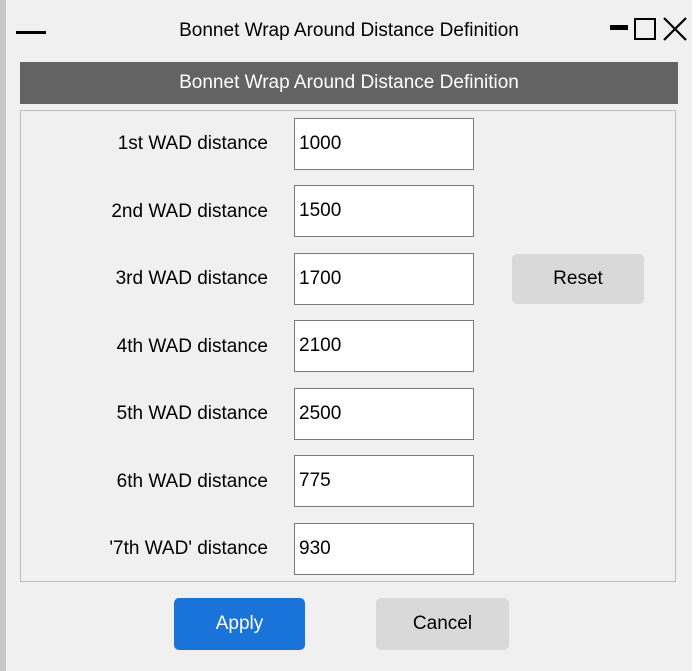 The height and width of the screenshot is (671, 698). Describe the element at coordinates (191, 278) in the screenshot. I see `wad-3-label: 3rd WAD distance` at that location.